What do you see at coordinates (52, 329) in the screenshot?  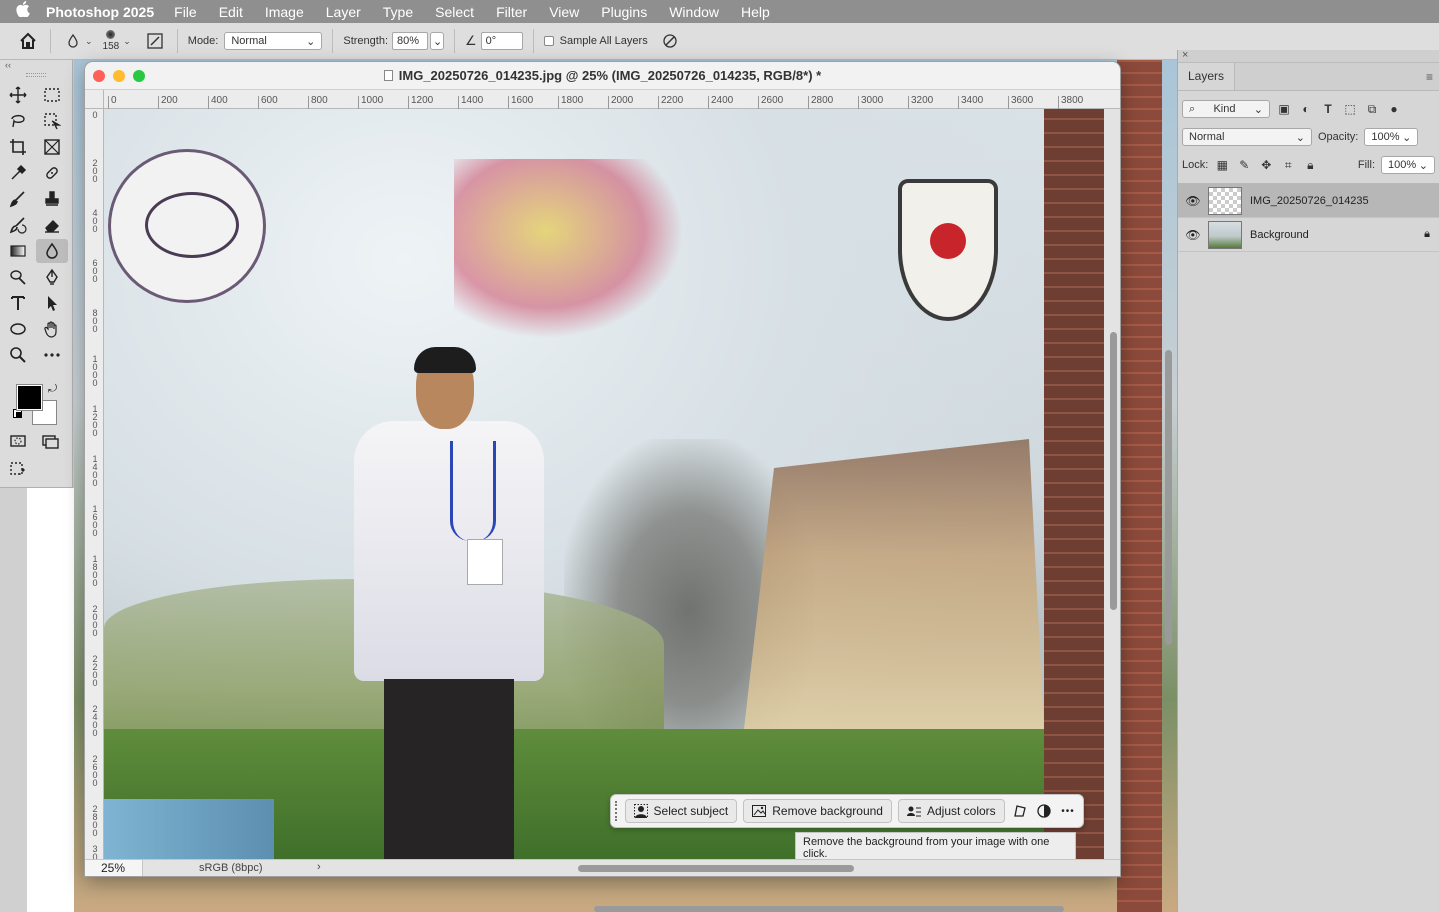 I see `hand-tool-icon` at bounding box center [52, 329].